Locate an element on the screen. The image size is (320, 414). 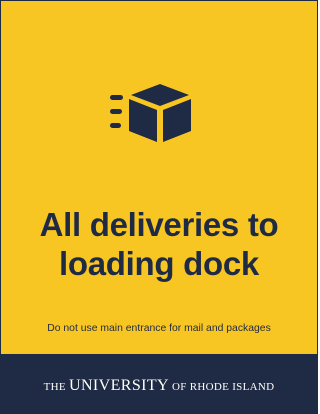
footer-bar: THE UNIVERSITY OF RHODE ISLAND is located at coordinates (159, 383).